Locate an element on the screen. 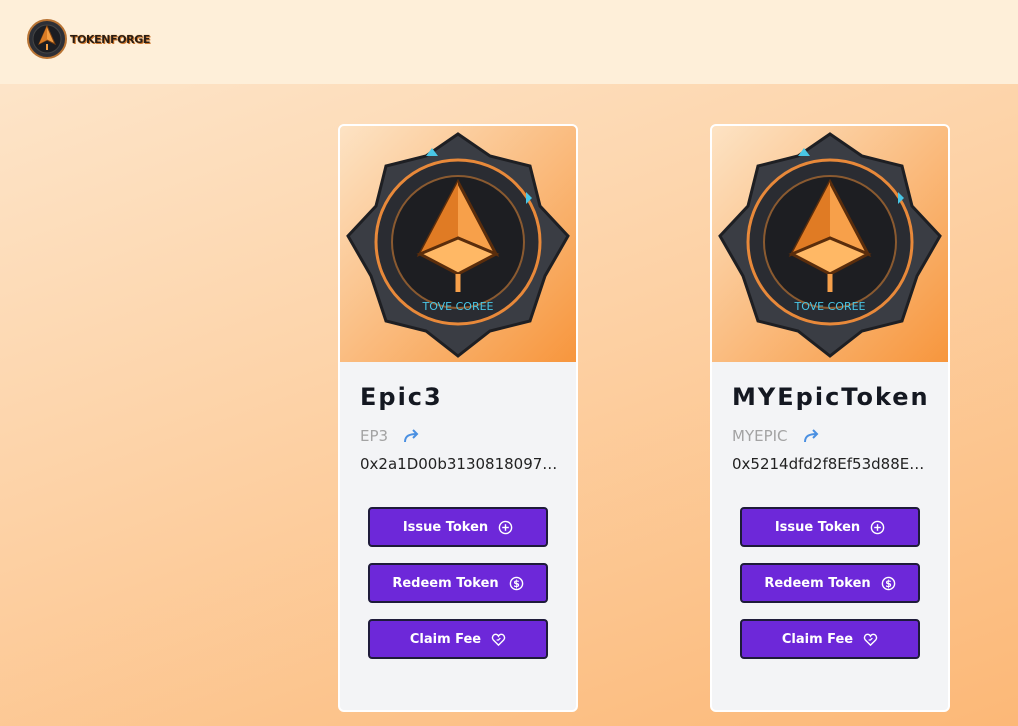  token-symbol: MYEPIC is located at coordinates (760, 436).